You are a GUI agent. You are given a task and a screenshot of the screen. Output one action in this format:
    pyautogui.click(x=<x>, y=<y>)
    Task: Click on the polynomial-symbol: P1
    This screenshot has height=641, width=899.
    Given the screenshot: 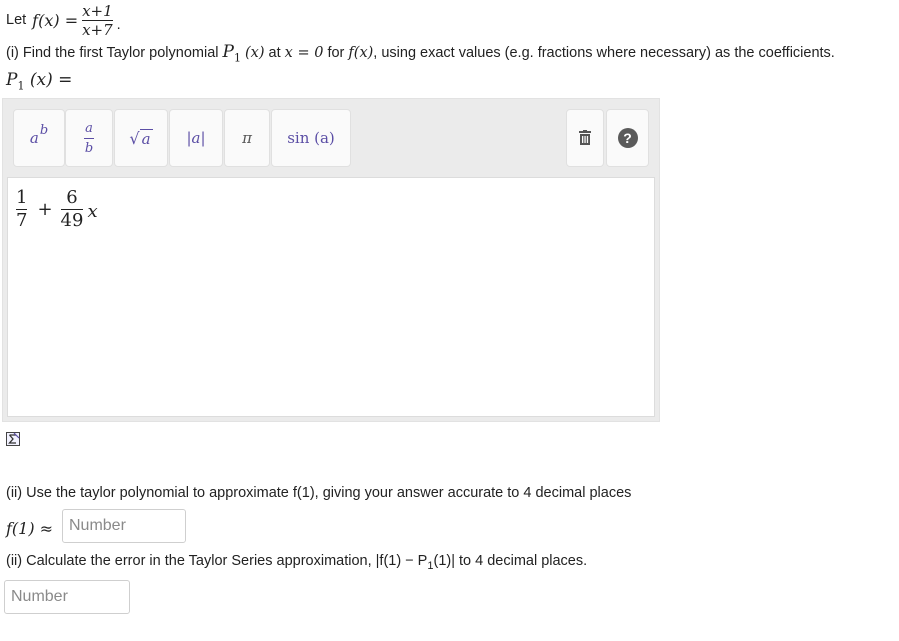 What is the action you would take?
    pyautogui.click(x=231, y=53)
    